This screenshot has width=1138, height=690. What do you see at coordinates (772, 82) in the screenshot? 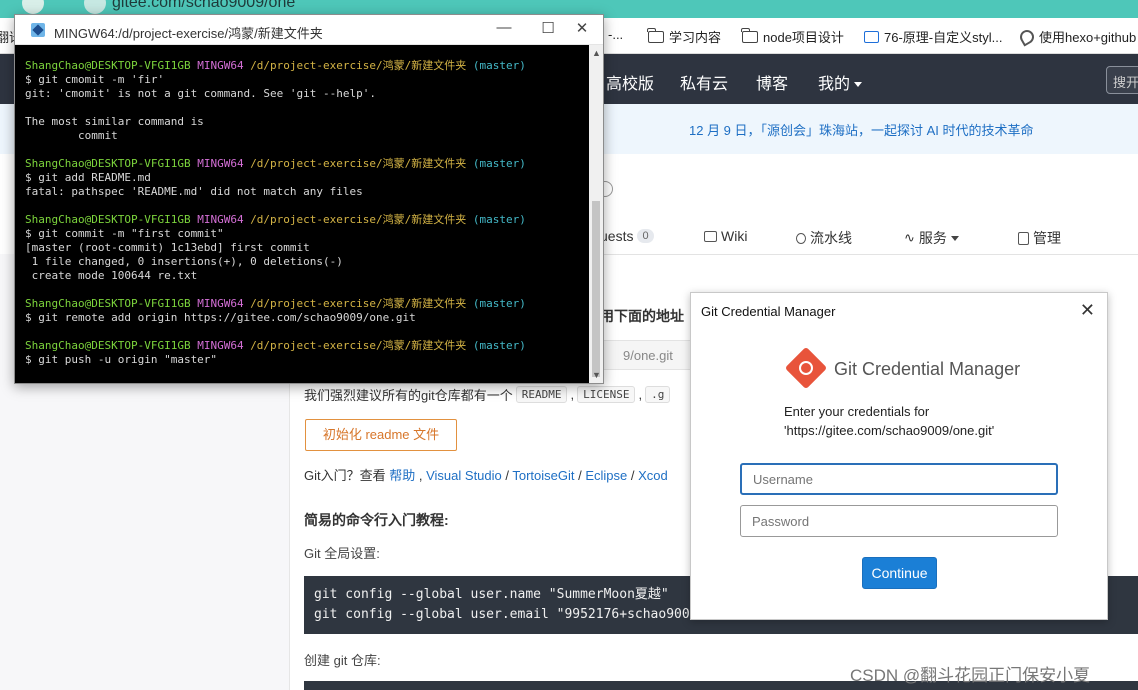
I see `nav-item-blog: 博客` at bounding box center [772, 82].